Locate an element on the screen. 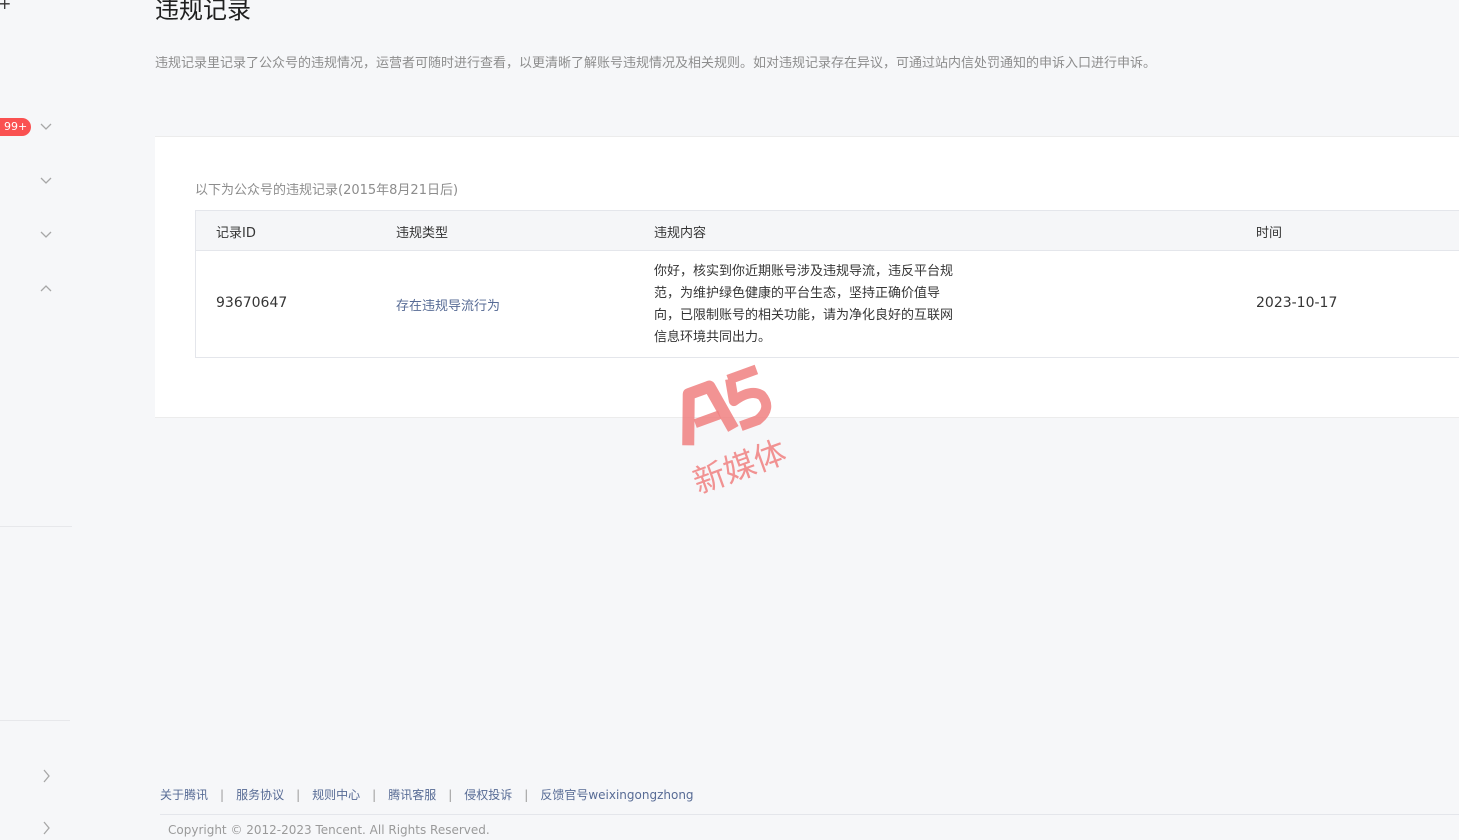 The width and height of the screenshot is (1459, 840). sidebar-top-glyph: + is located at coordinates (6, 6).